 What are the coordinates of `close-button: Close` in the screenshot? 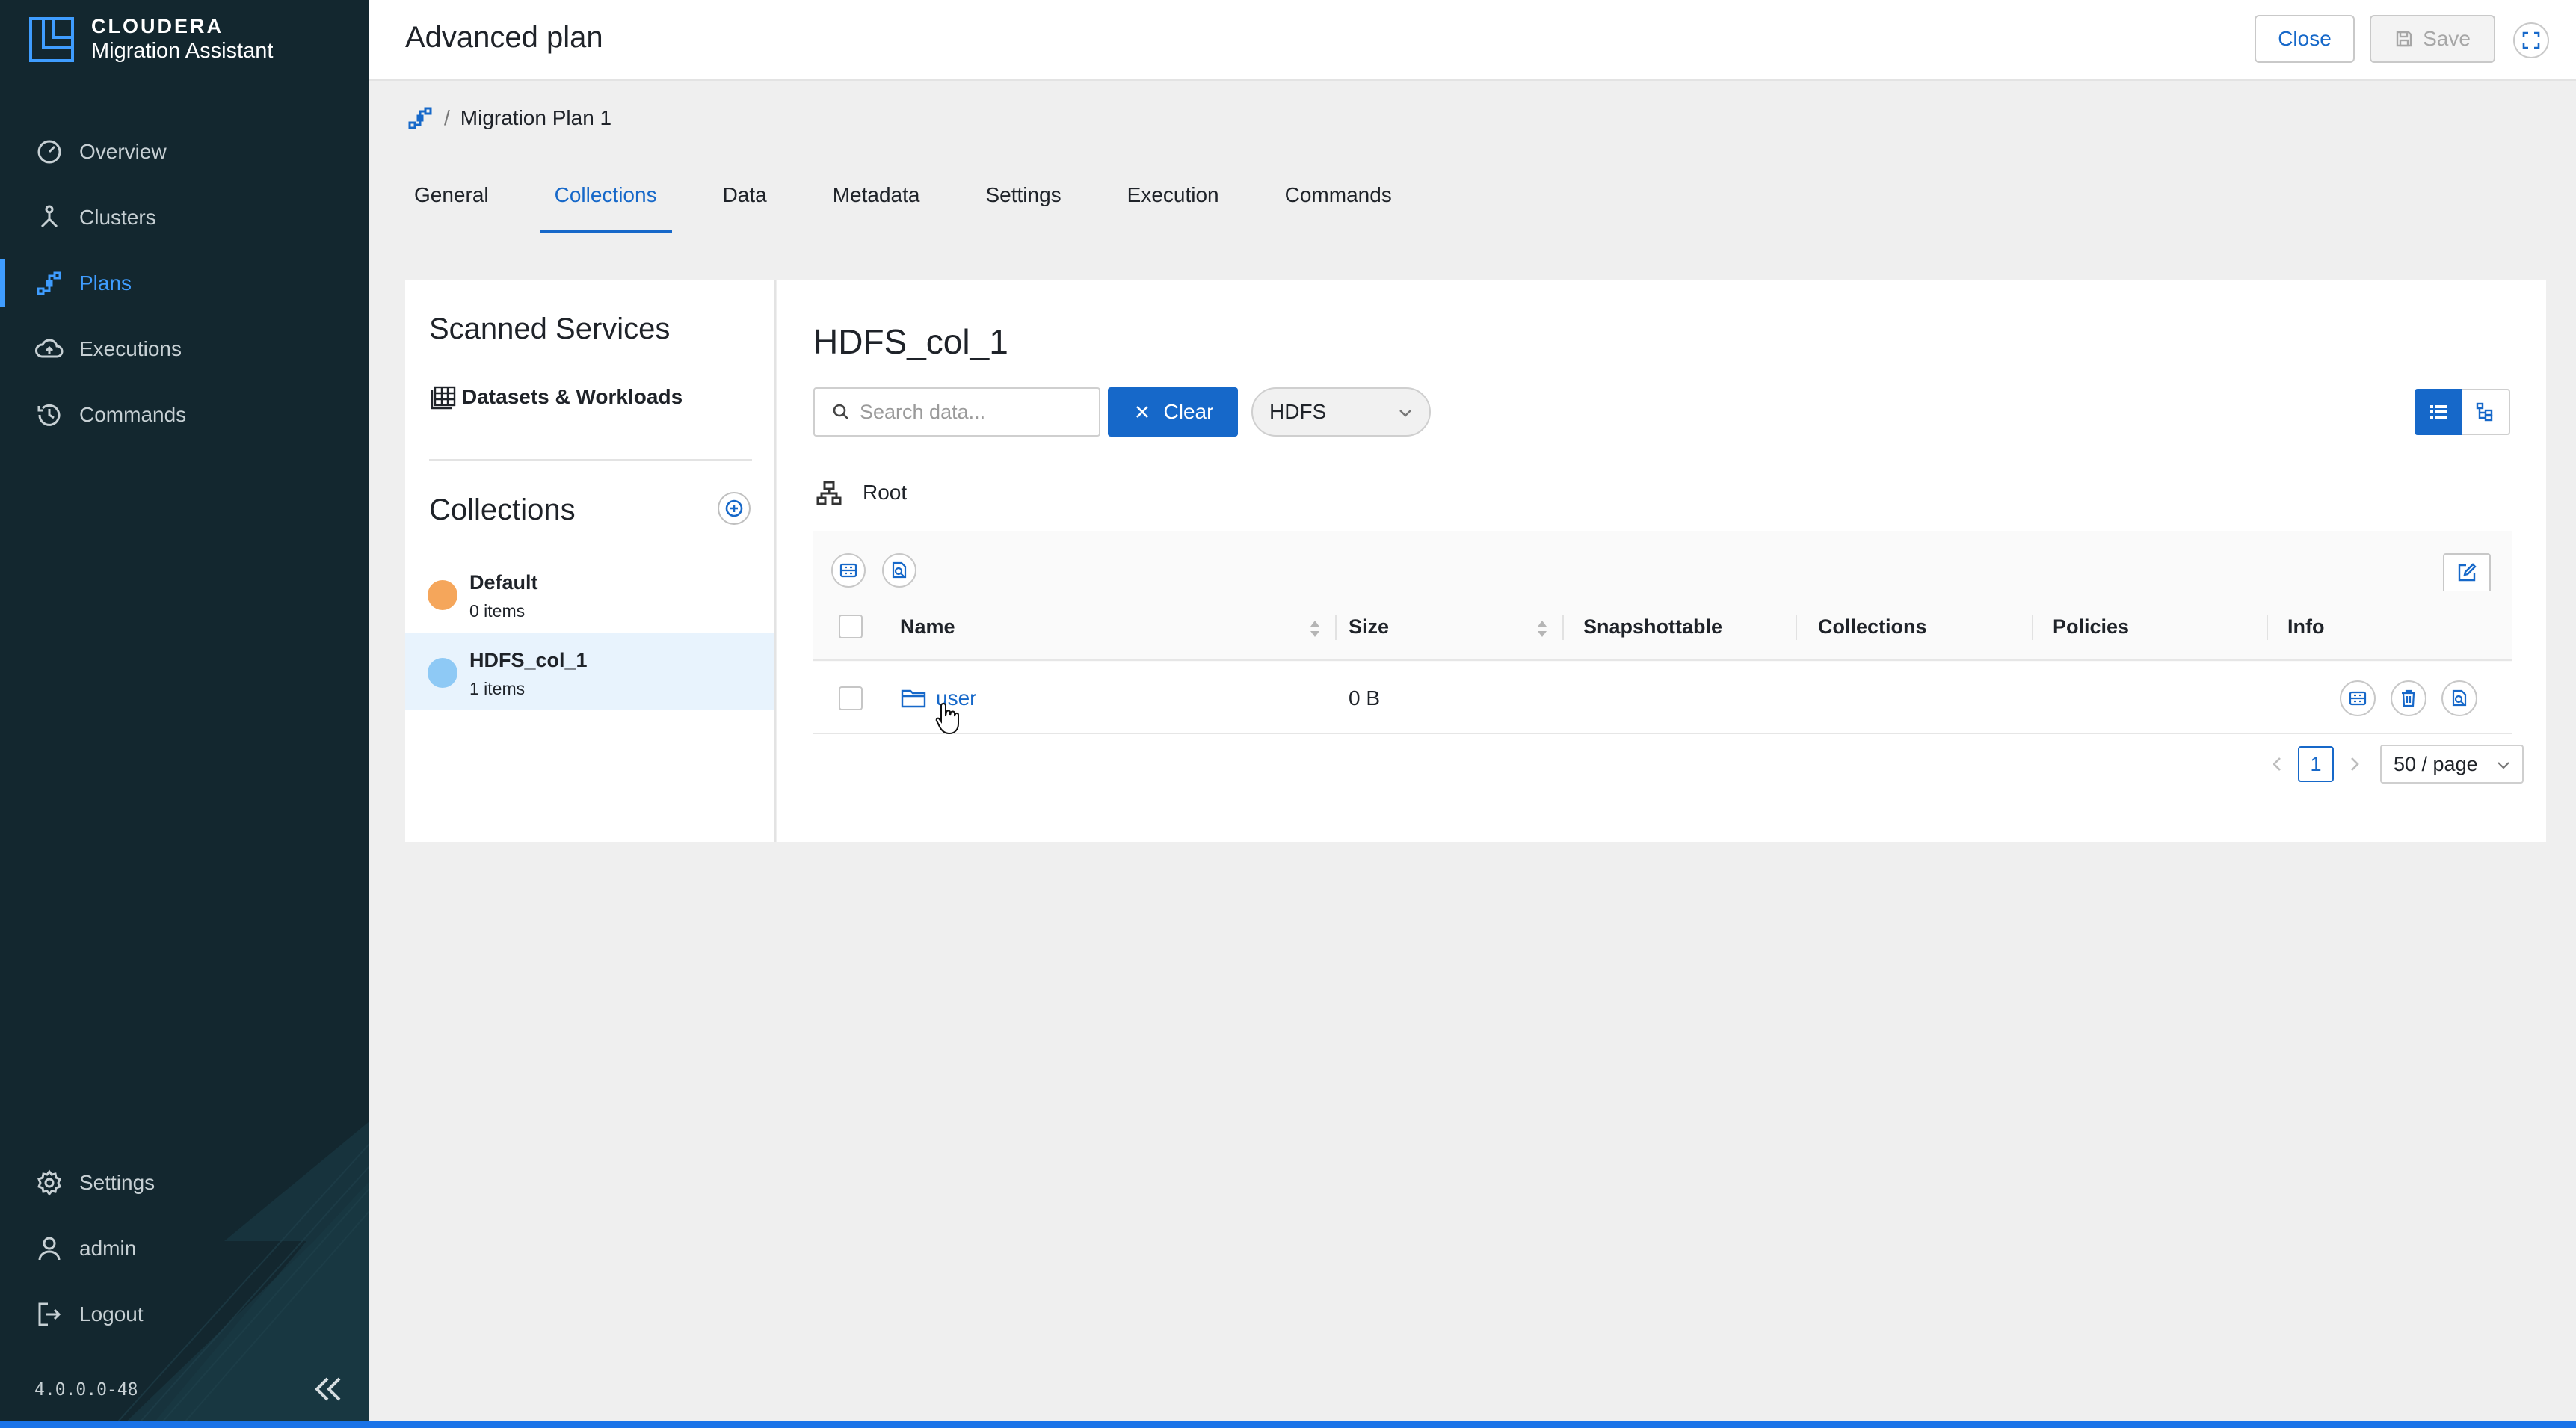 It's located at (2305, 39).